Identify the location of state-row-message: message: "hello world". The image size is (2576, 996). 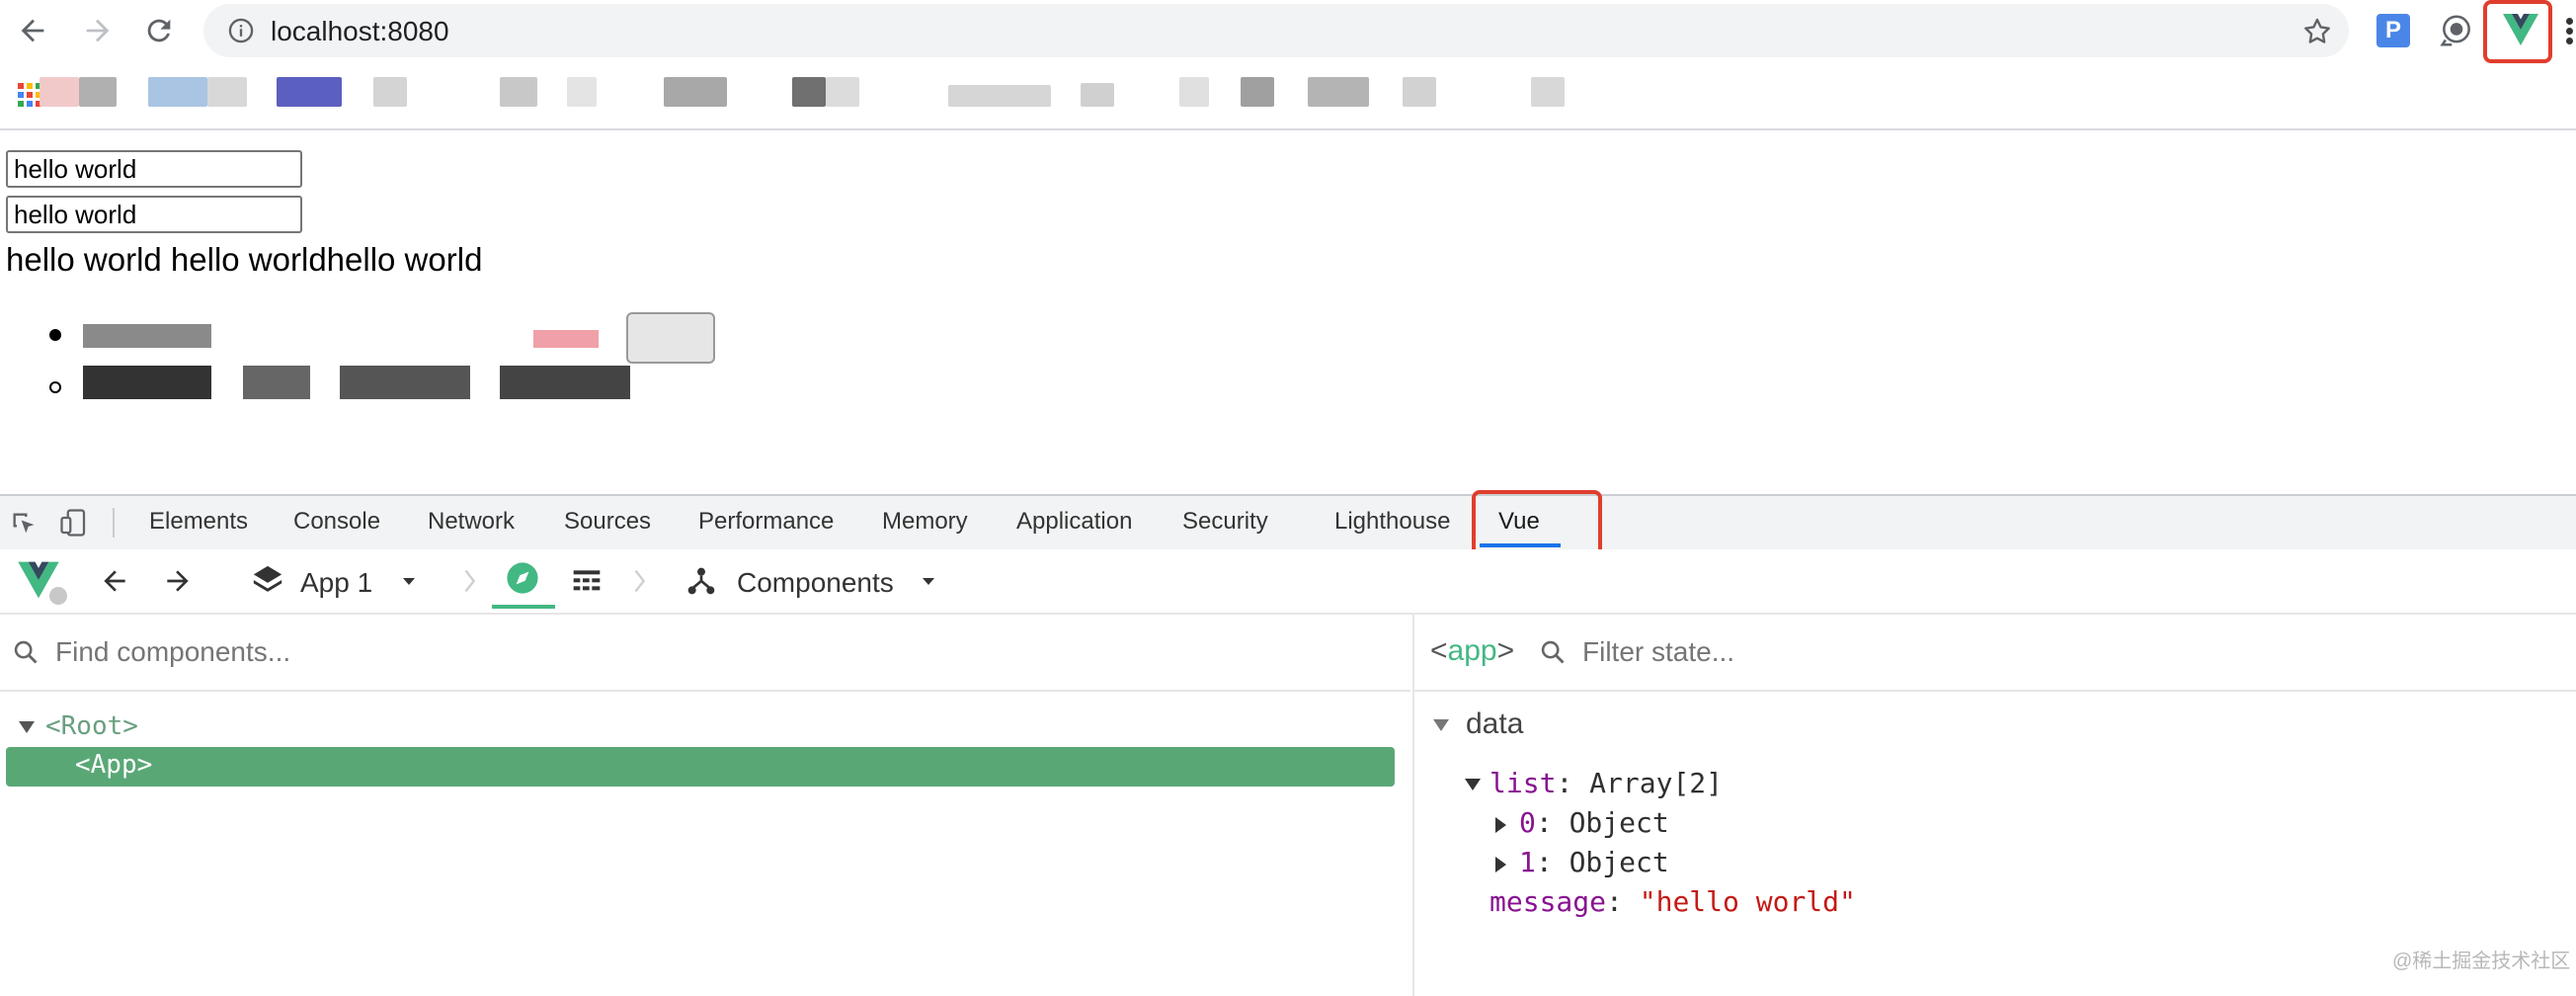
(1672, 903).